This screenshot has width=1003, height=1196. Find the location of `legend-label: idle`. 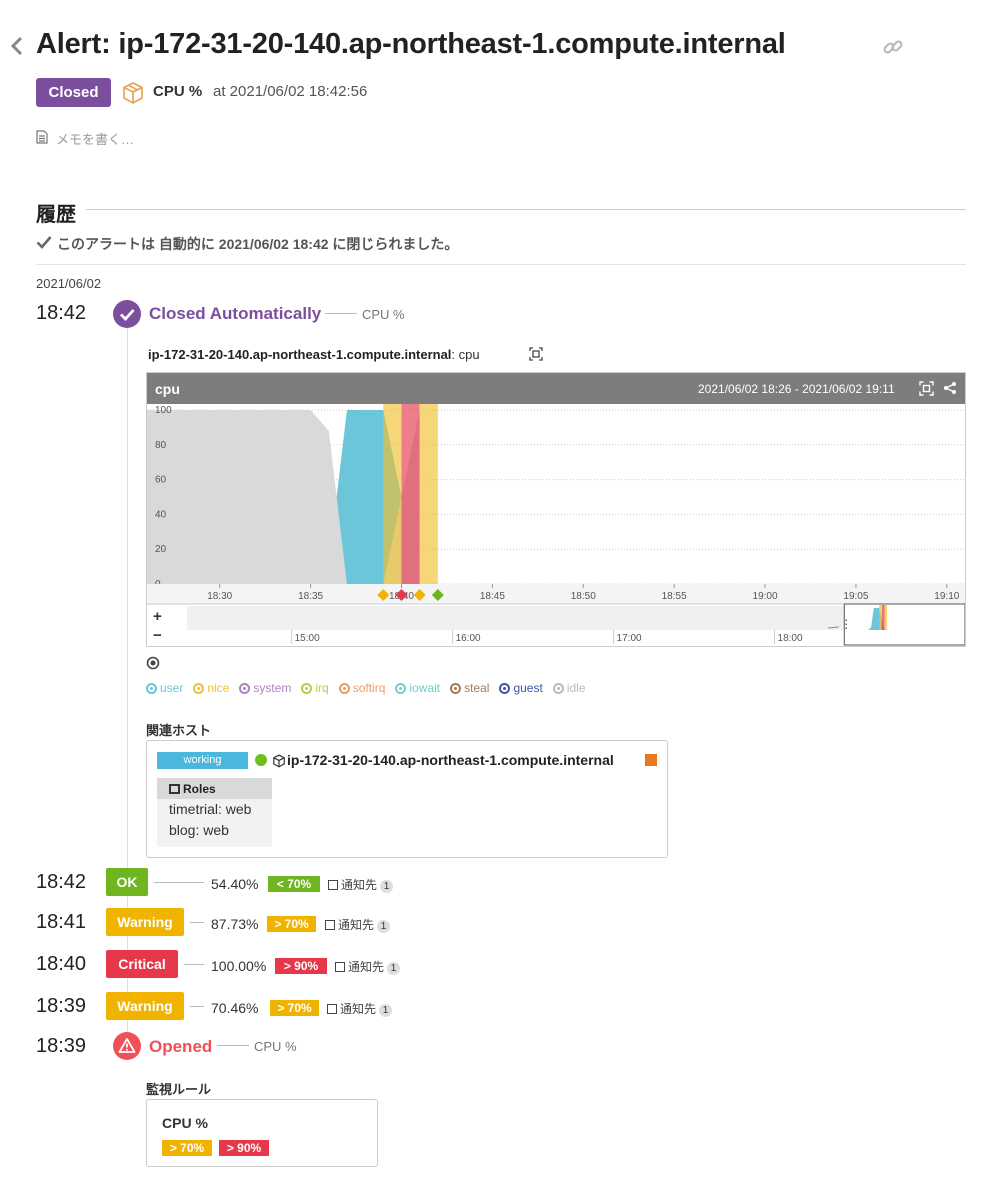

legend-label: idle is located at coordinates (576, 688).